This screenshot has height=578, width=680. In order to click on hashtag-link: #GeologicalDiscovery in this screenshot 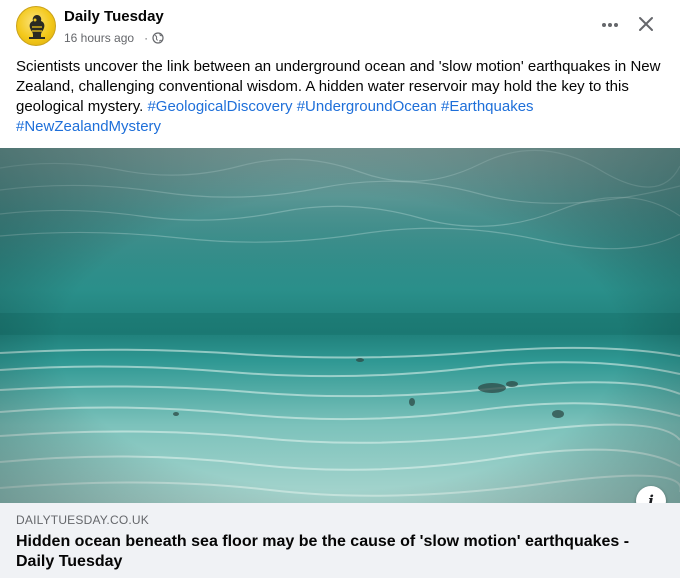, I will do `click(219, 106)`.